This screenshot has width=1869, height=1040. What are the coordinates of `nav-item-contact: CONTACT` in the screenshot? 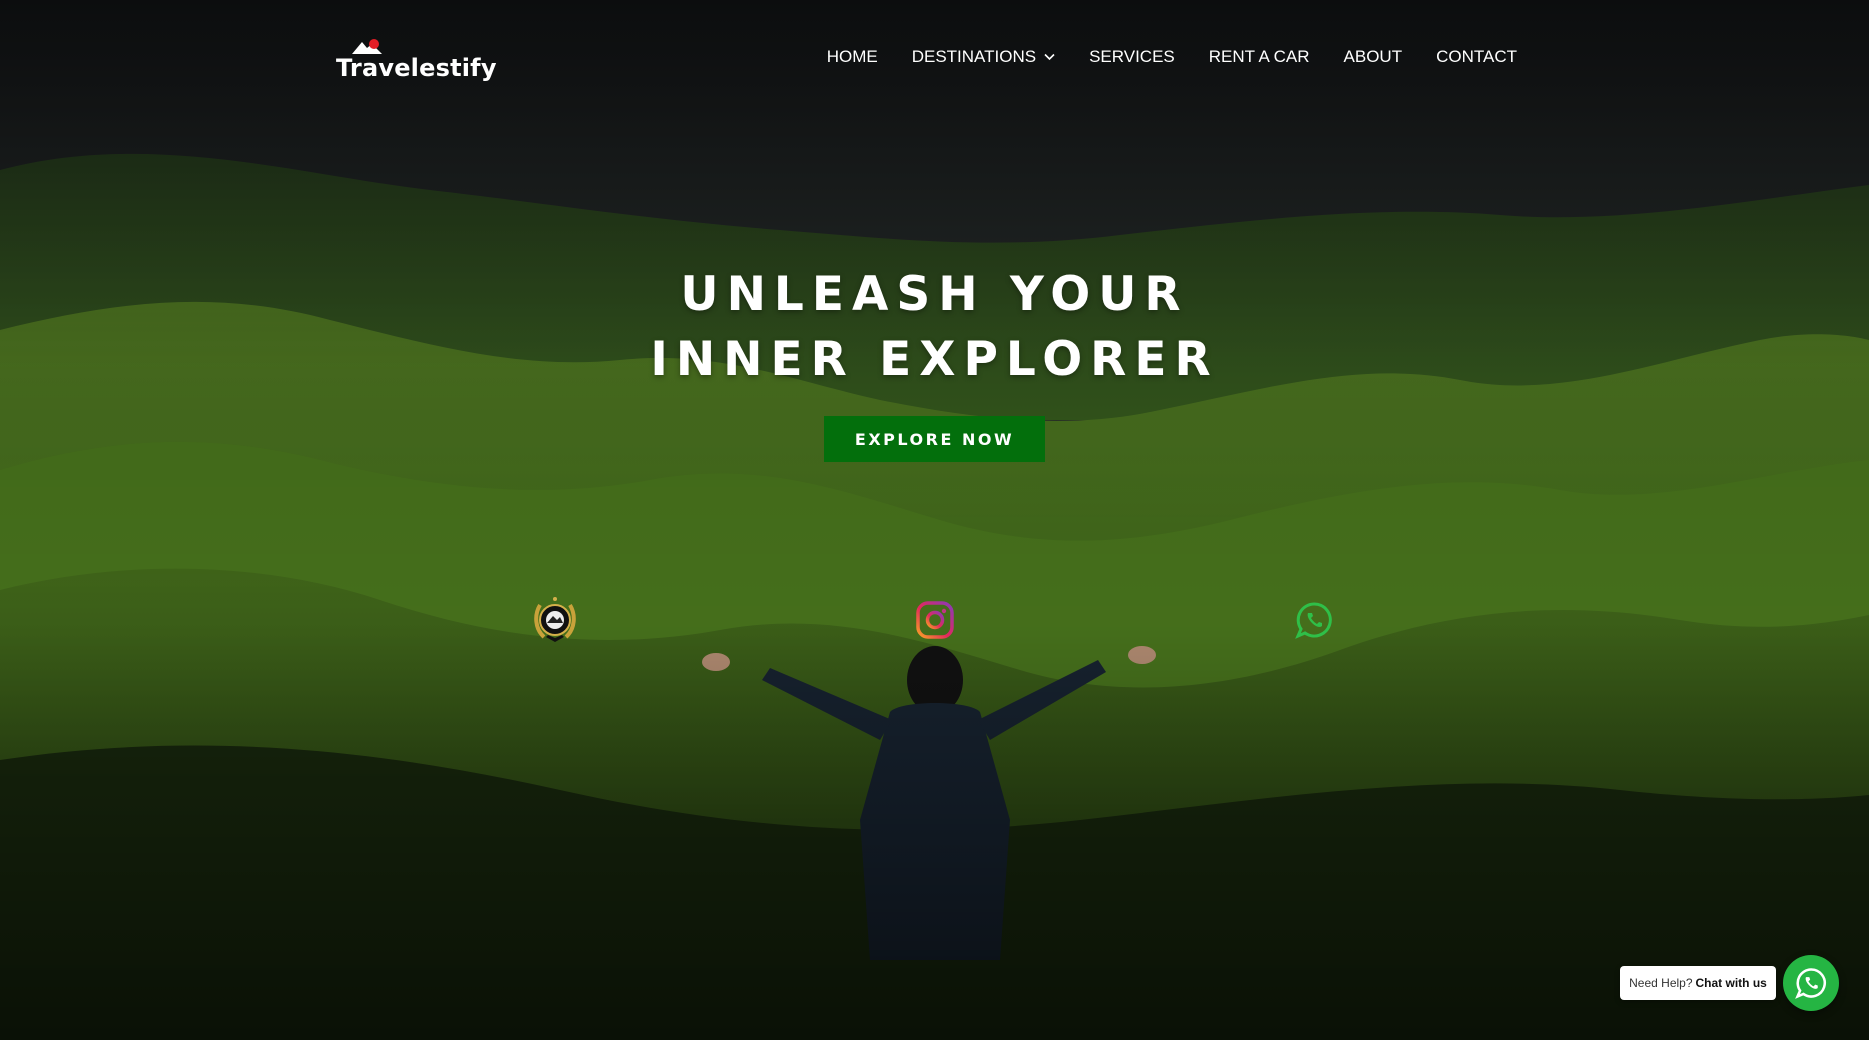 It's located at (1476, 57).